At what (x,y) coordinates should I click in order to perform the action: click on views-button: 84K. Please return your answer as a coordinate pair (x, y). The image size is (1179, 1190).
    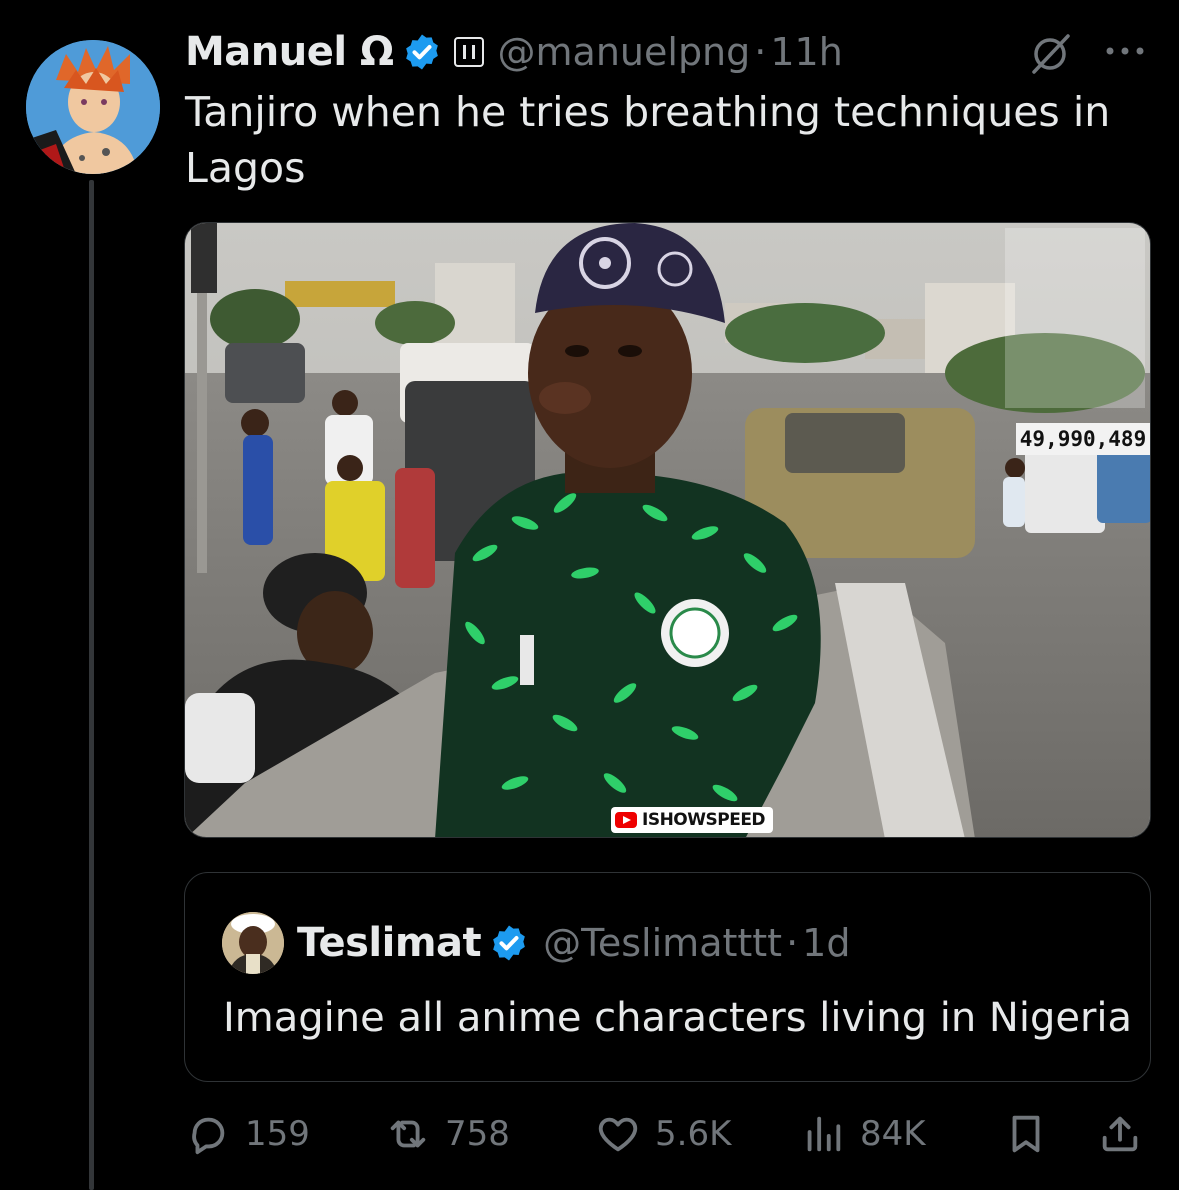
    Looking at the image, I should click on (863, 1134).